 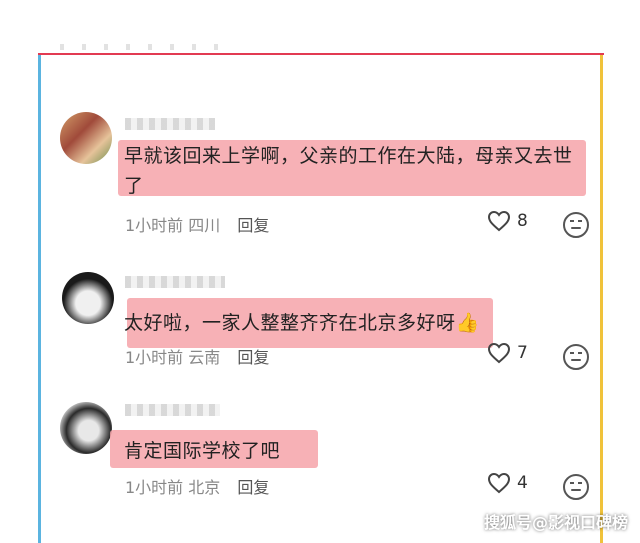 I want to click on comment-meta: 1小时前 北京 回复, so click(x=197, y=486).